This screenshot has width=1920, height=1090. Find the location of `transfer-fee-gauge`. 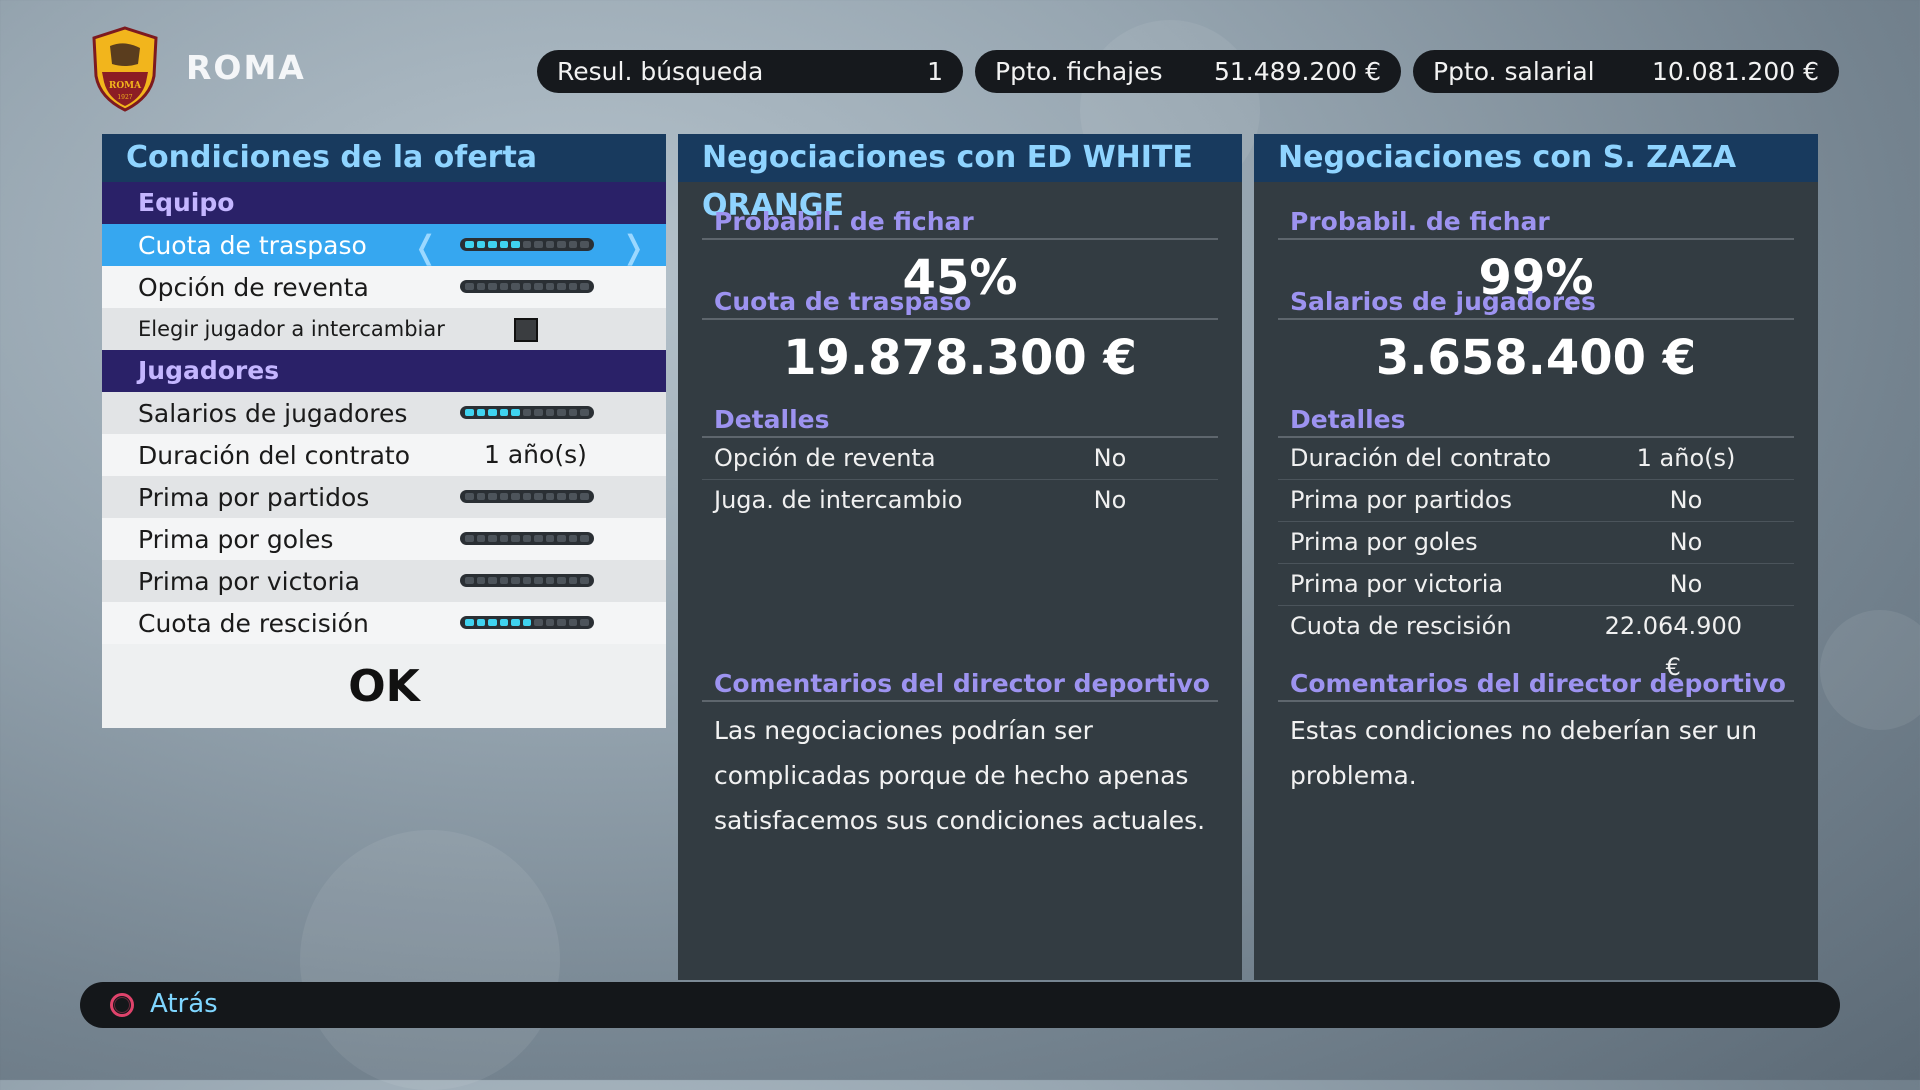

transfer-fee-gauge is located at coordinates (527, 244).